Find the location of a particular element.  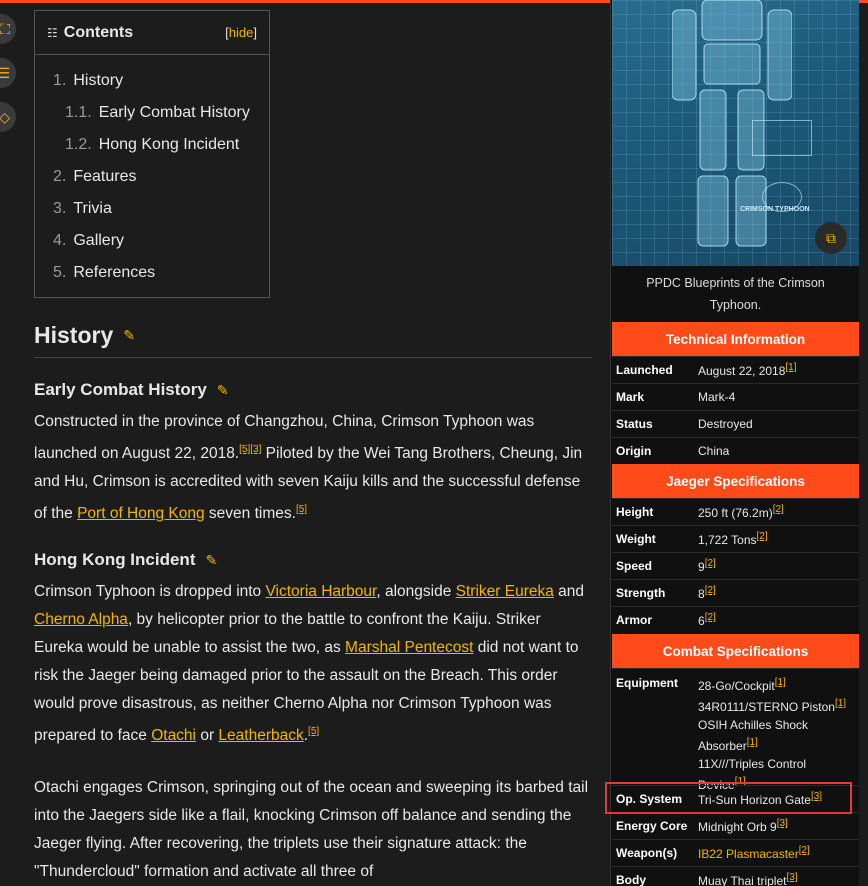

toc-item-references: 5. References is located at coordinates (152, 273).